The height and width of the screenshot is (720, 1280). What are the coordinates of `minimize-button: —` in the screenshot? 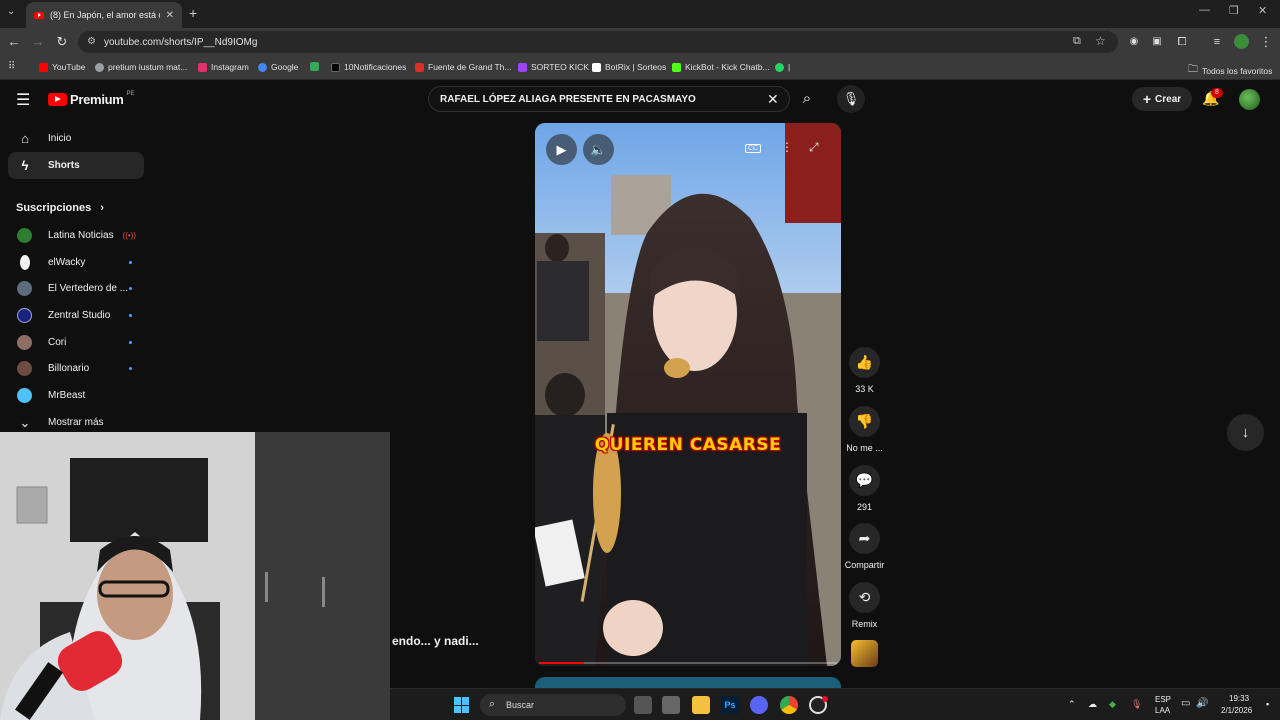 It's located at (1204, 10).